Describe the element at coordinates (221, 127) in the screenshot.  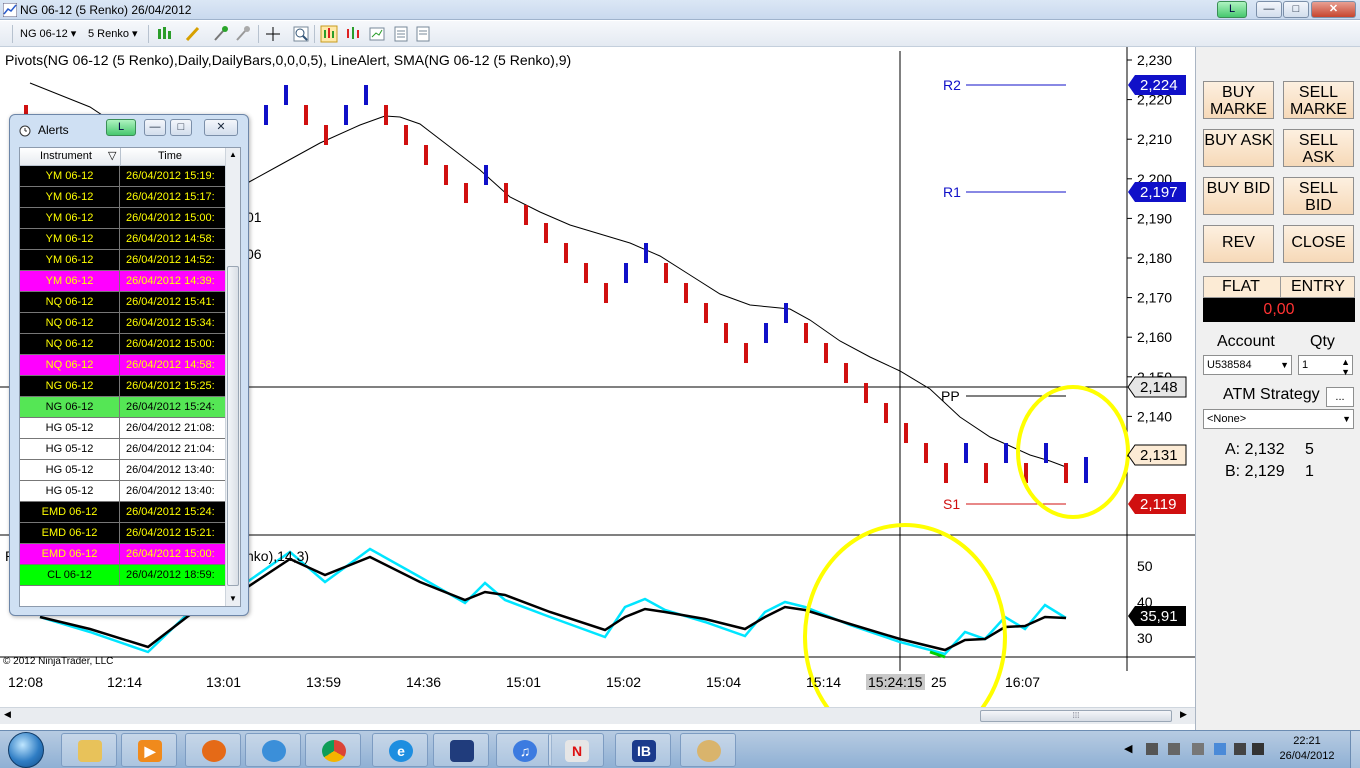
I see `alerts-close-button: ✕` at that location.